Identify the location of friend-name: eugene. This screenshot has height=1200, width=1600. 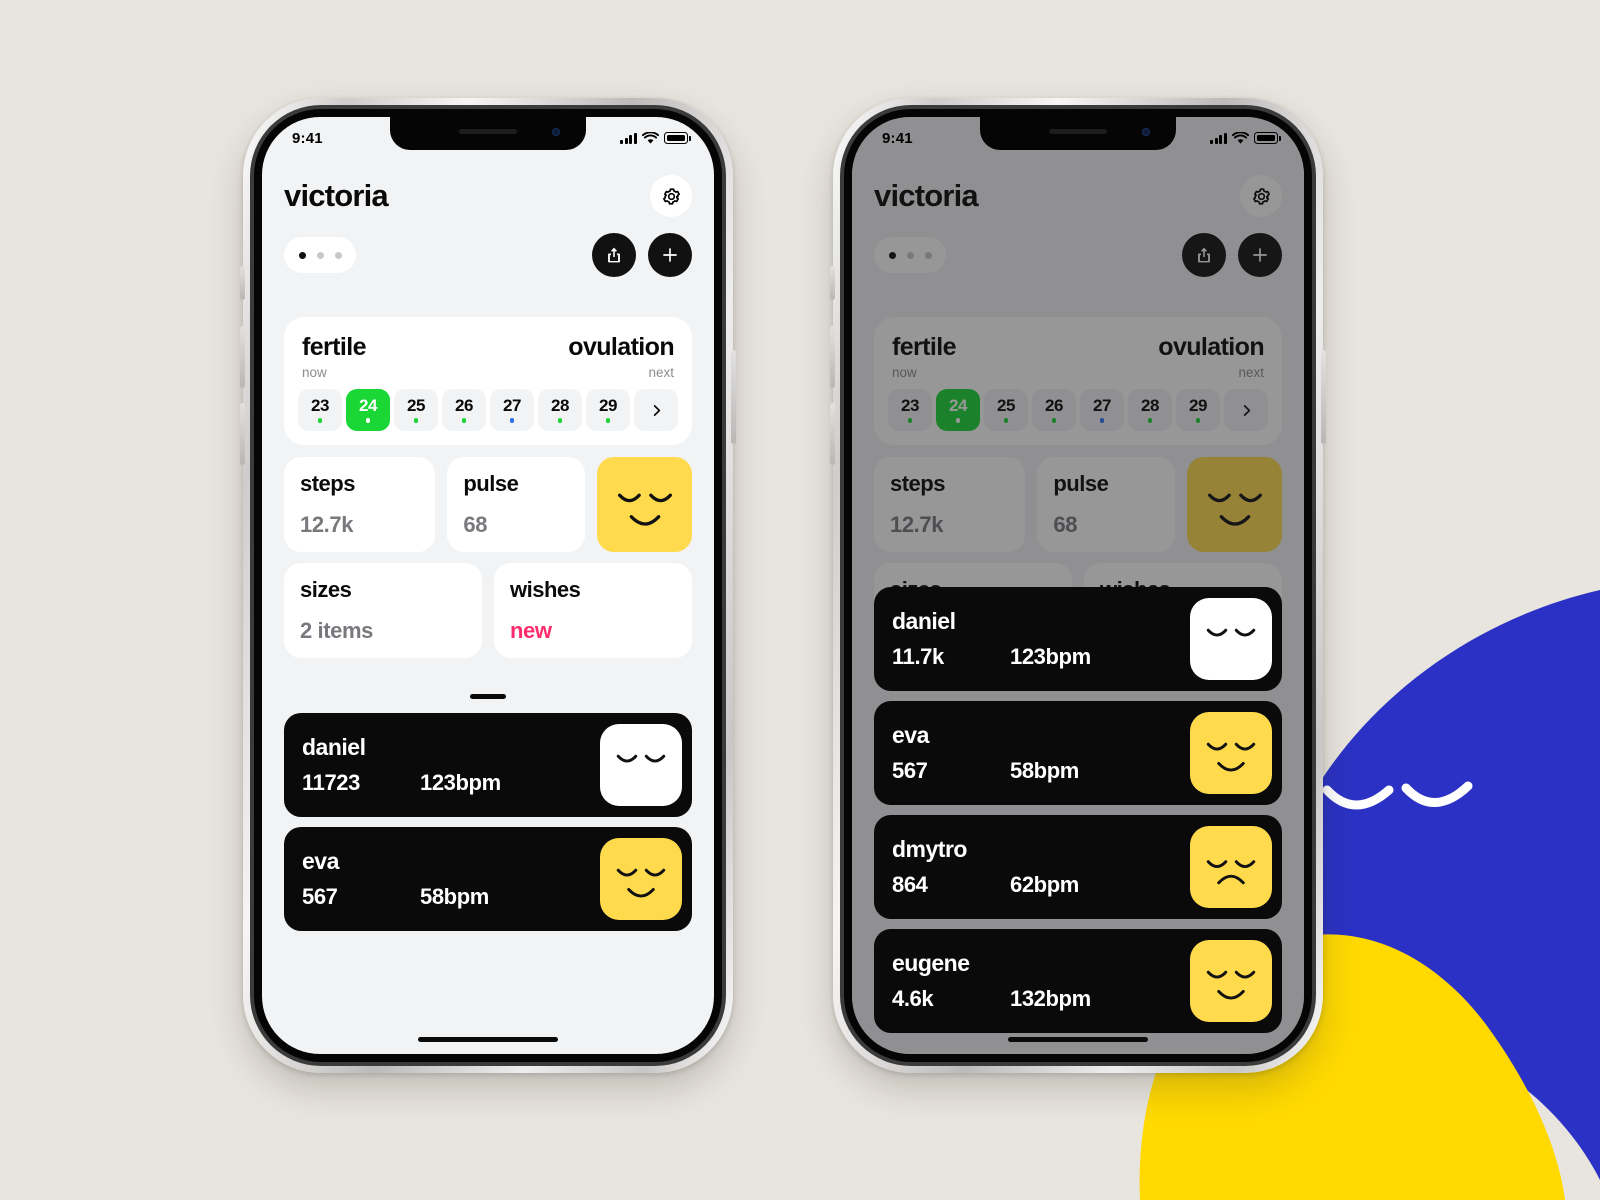
(931, 963).